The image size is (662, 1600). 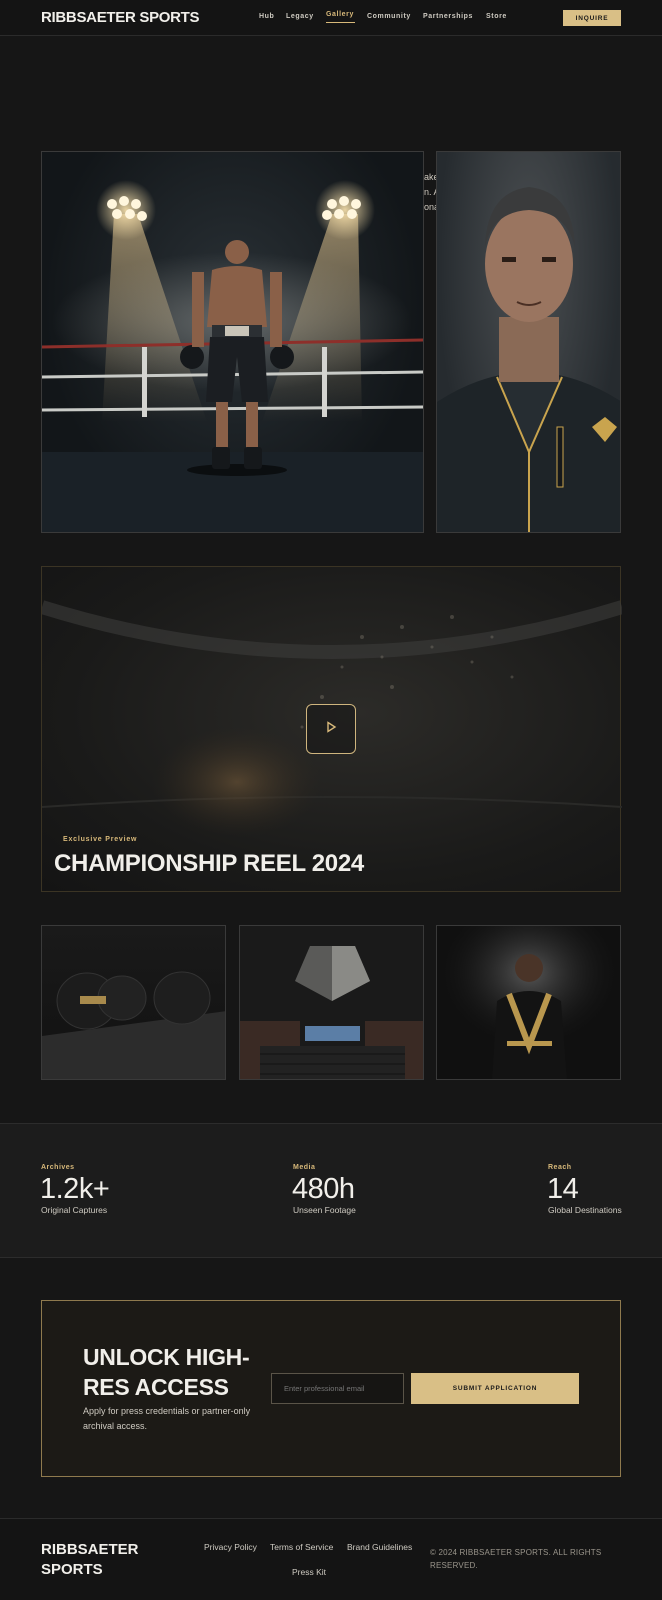 What do you see at coordinates (100, 839) in the screenshot?
I see `video-eyebrow: Exclusive Preview` at bounding box center [100, 839].